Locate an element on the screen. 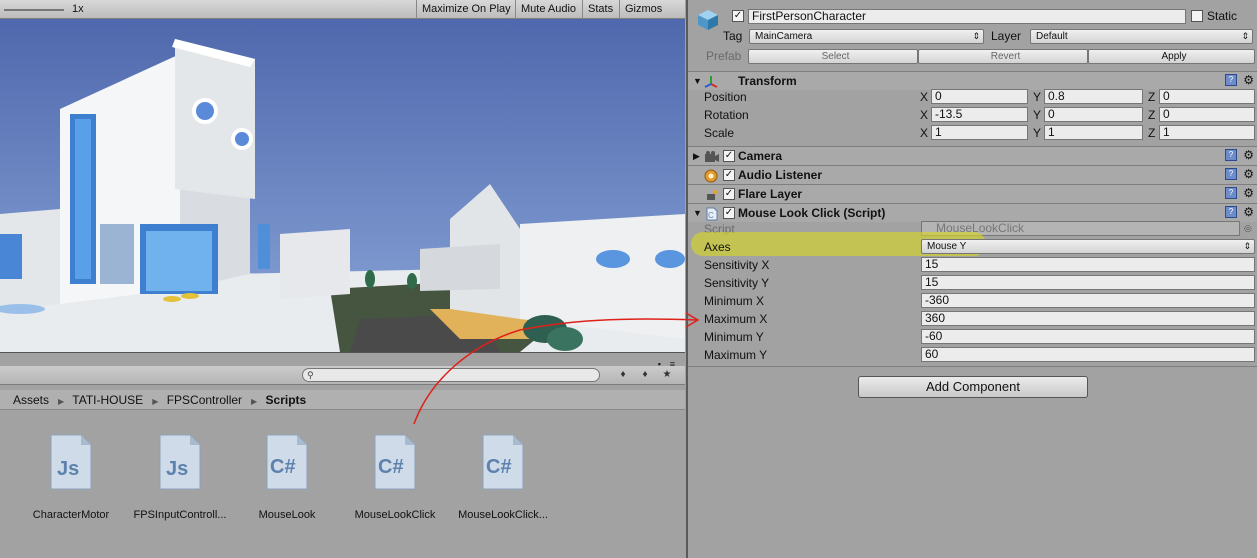 The height and width of the screenshot is (558, 1257). gameobject-active-checkbox: ✓ is located at coordinates (738, 16).